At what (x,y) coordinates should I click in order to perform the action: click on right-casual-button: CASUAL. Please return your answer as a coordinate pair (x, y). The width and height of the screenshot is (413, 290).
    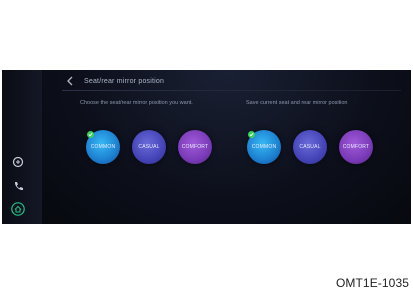
    Looking at the image, I should click on (310, 147).